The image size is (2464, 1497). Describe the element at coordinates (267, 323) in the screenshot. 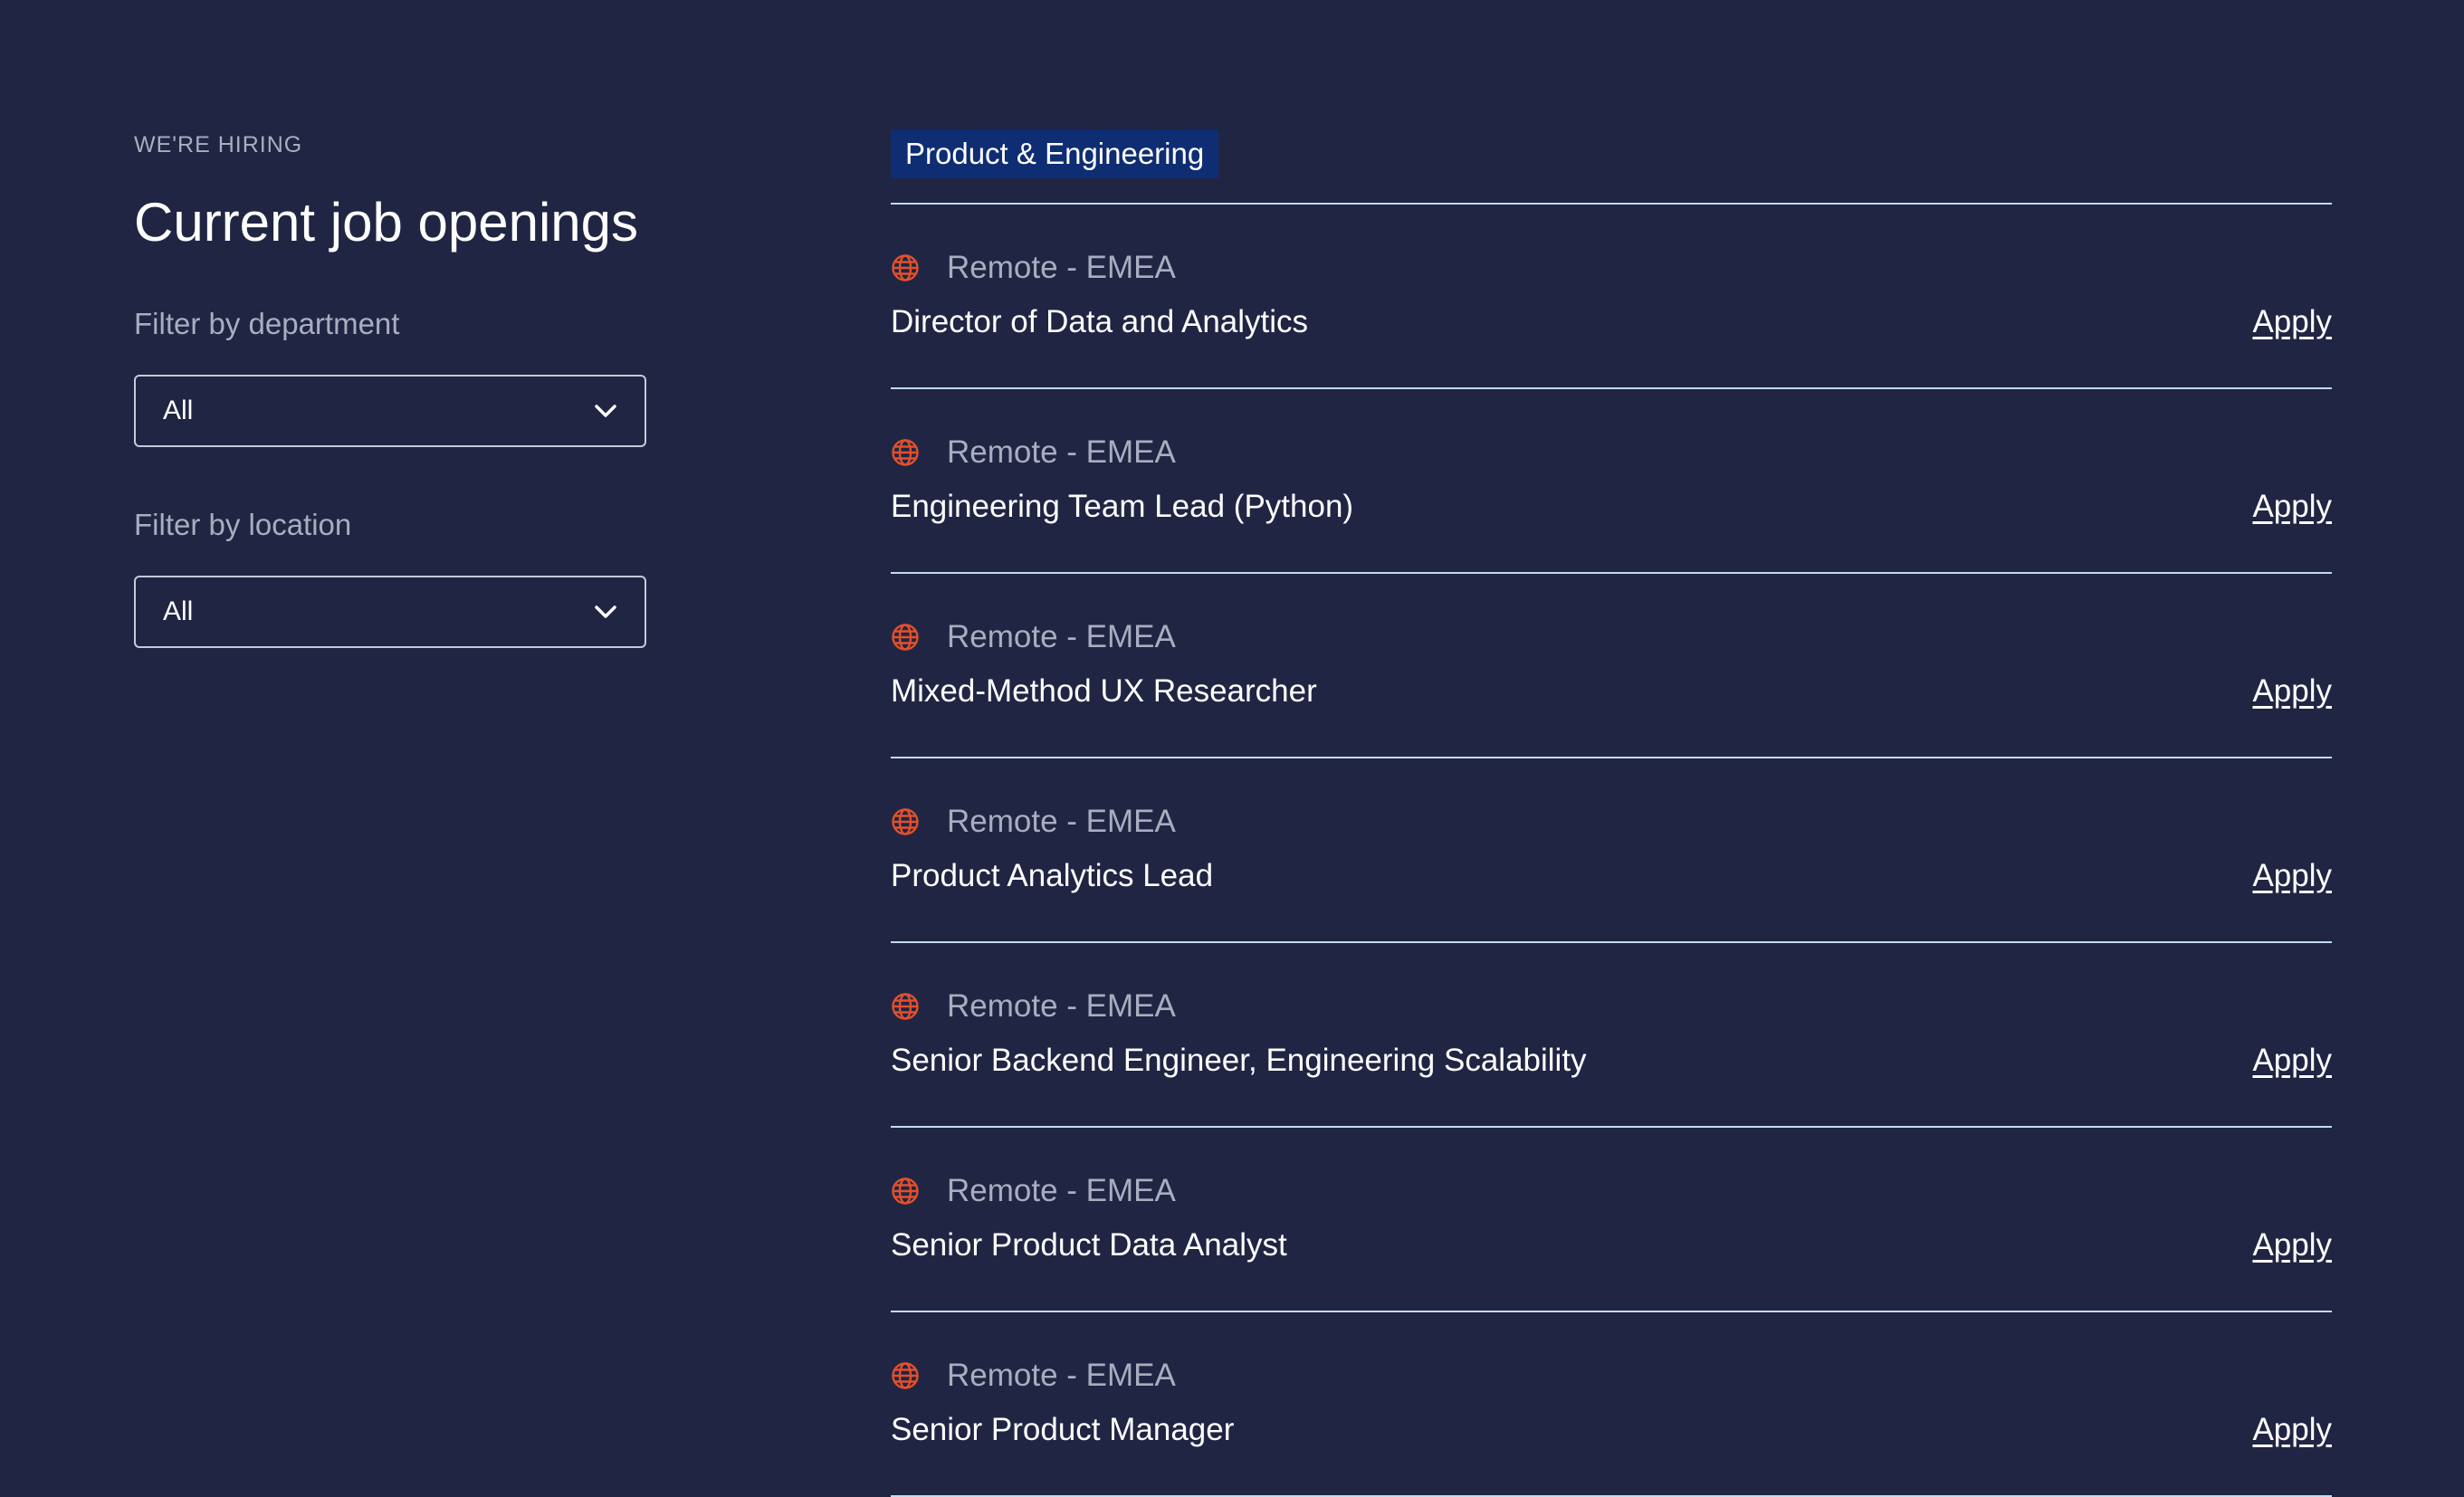

I see `department-filter-label: Filter by department` at that location.